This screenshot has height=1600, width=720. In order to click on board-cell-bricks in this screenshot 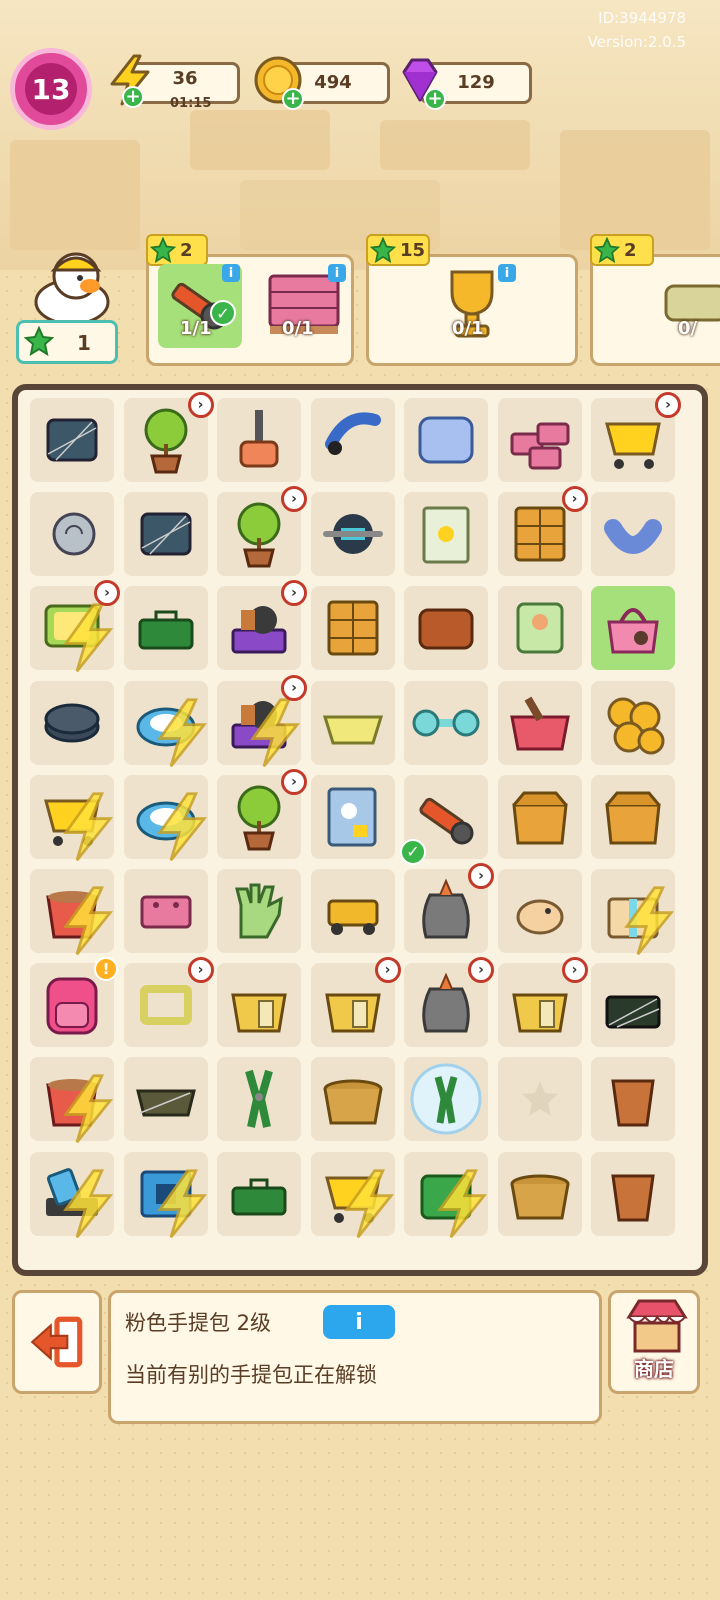, I will do `click(539, 440)`.